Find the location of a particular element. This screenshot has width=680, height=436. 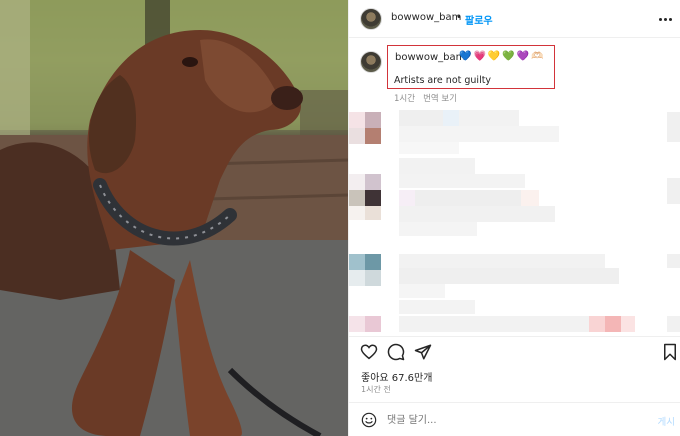

post-username: bowwow_bam is located at coordinates (426, 17).